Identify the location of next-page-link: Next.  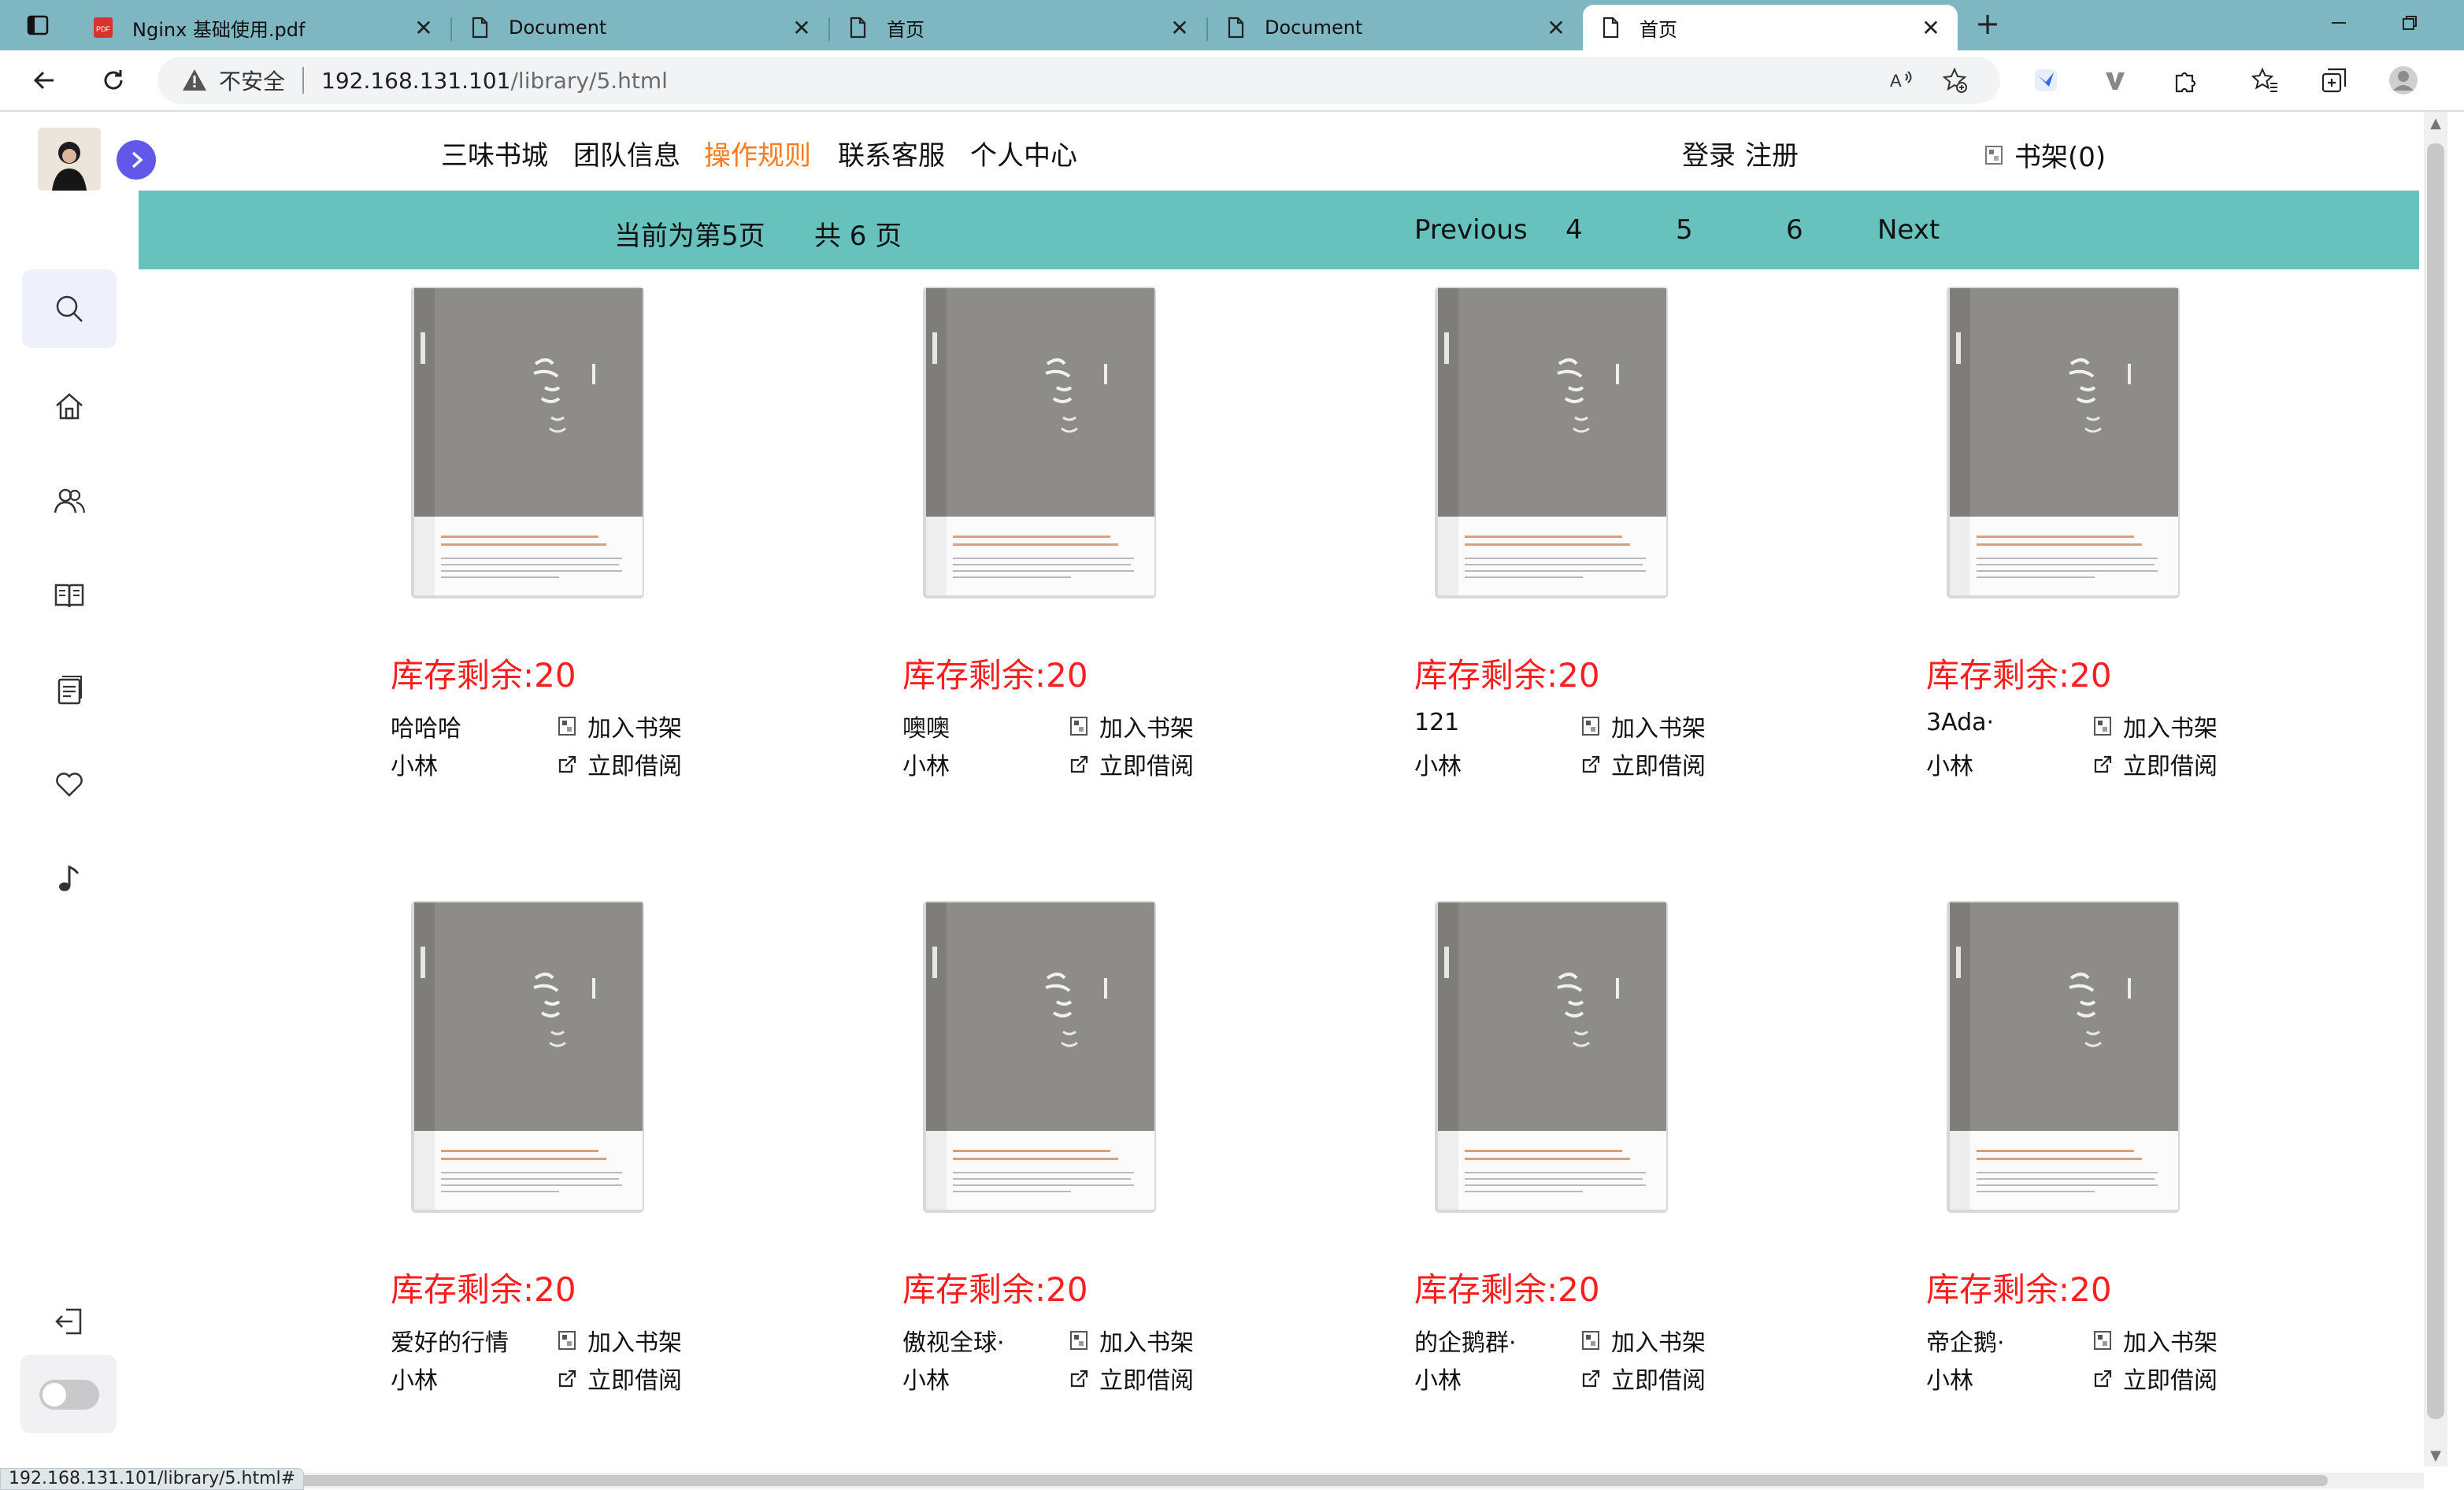
(1908, 230).